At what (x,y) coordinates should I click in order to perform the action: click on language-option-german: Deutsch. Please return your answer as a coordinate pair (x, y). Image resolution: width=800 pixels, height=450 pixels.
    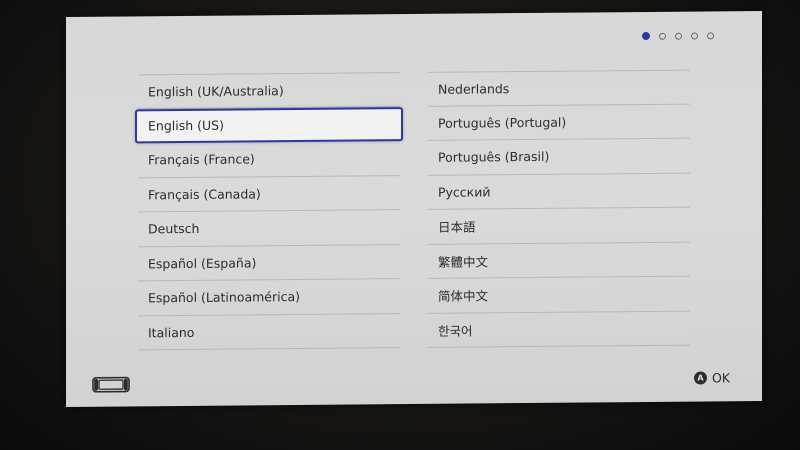
    Looking at the image, I should click on (269, 228).